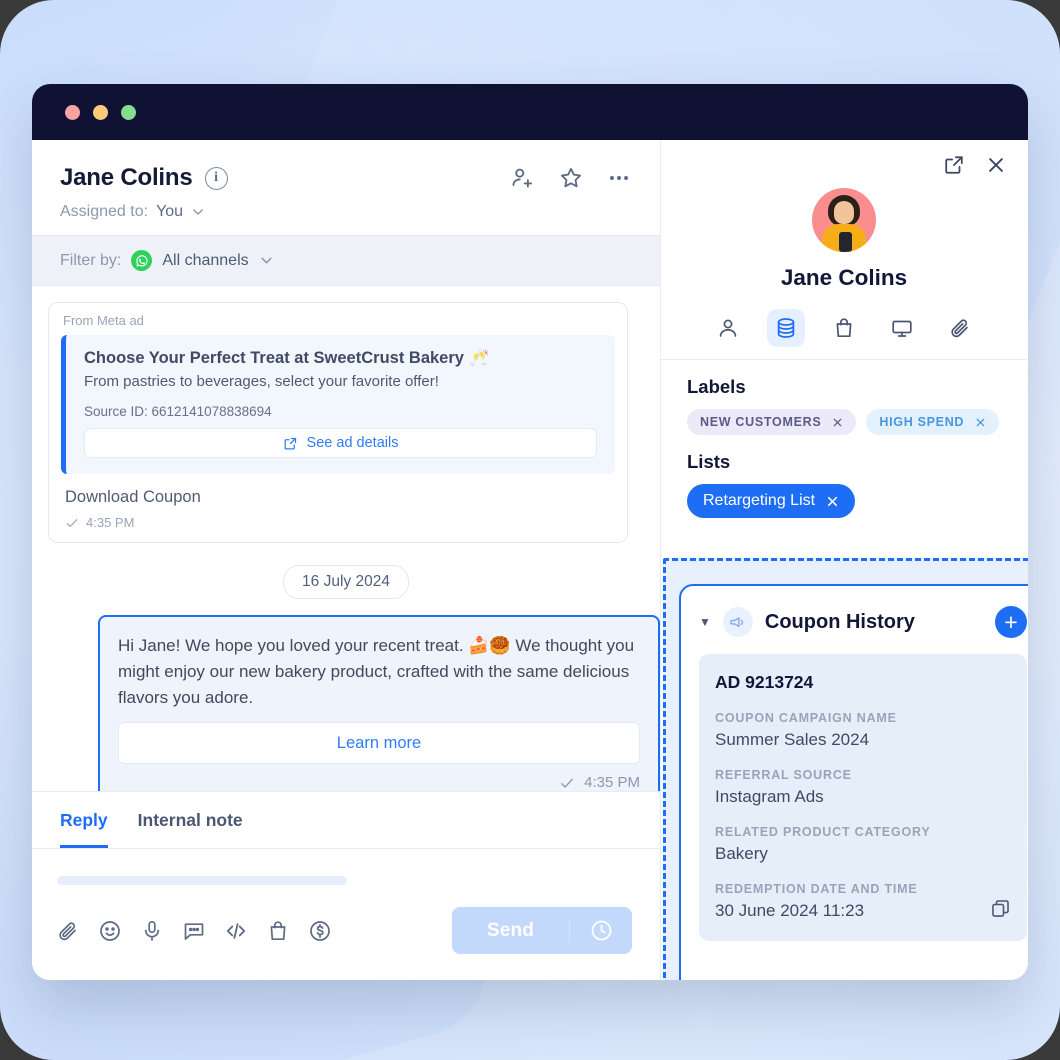  I want to click on quick-reply-icon, so click(194, 931).